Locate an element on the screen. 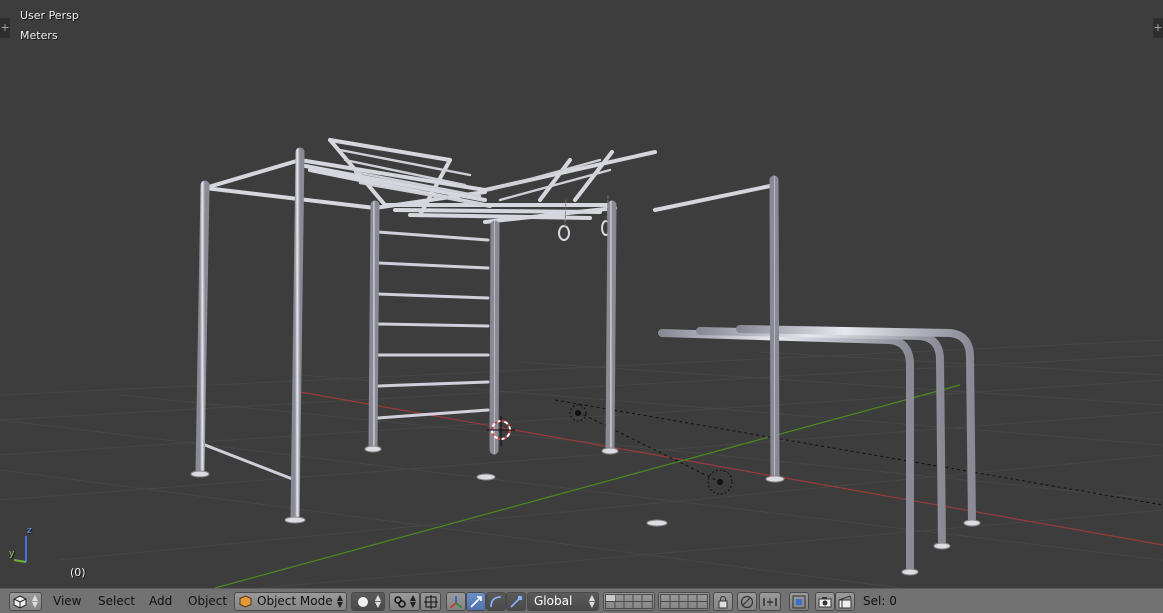 The image size is (1163, 613). proportional-edit-button is located at coordinates (747, 601).